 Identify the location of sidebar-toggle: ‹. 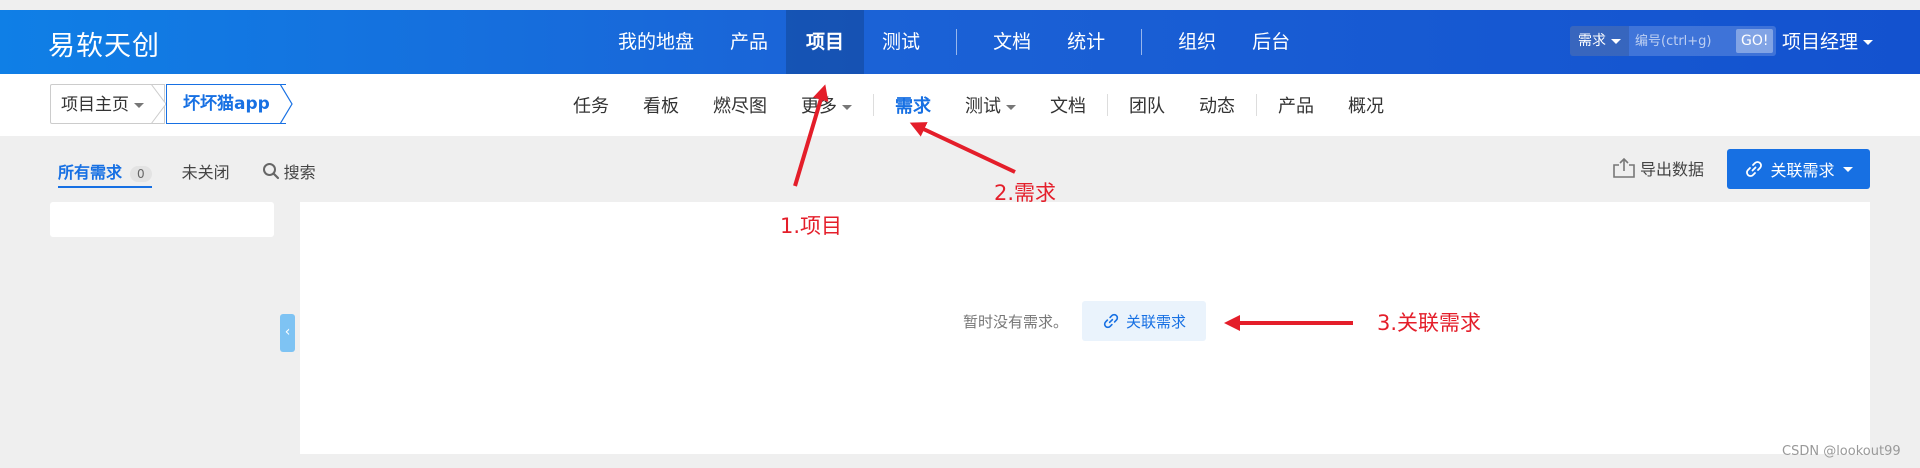
(287, 333).